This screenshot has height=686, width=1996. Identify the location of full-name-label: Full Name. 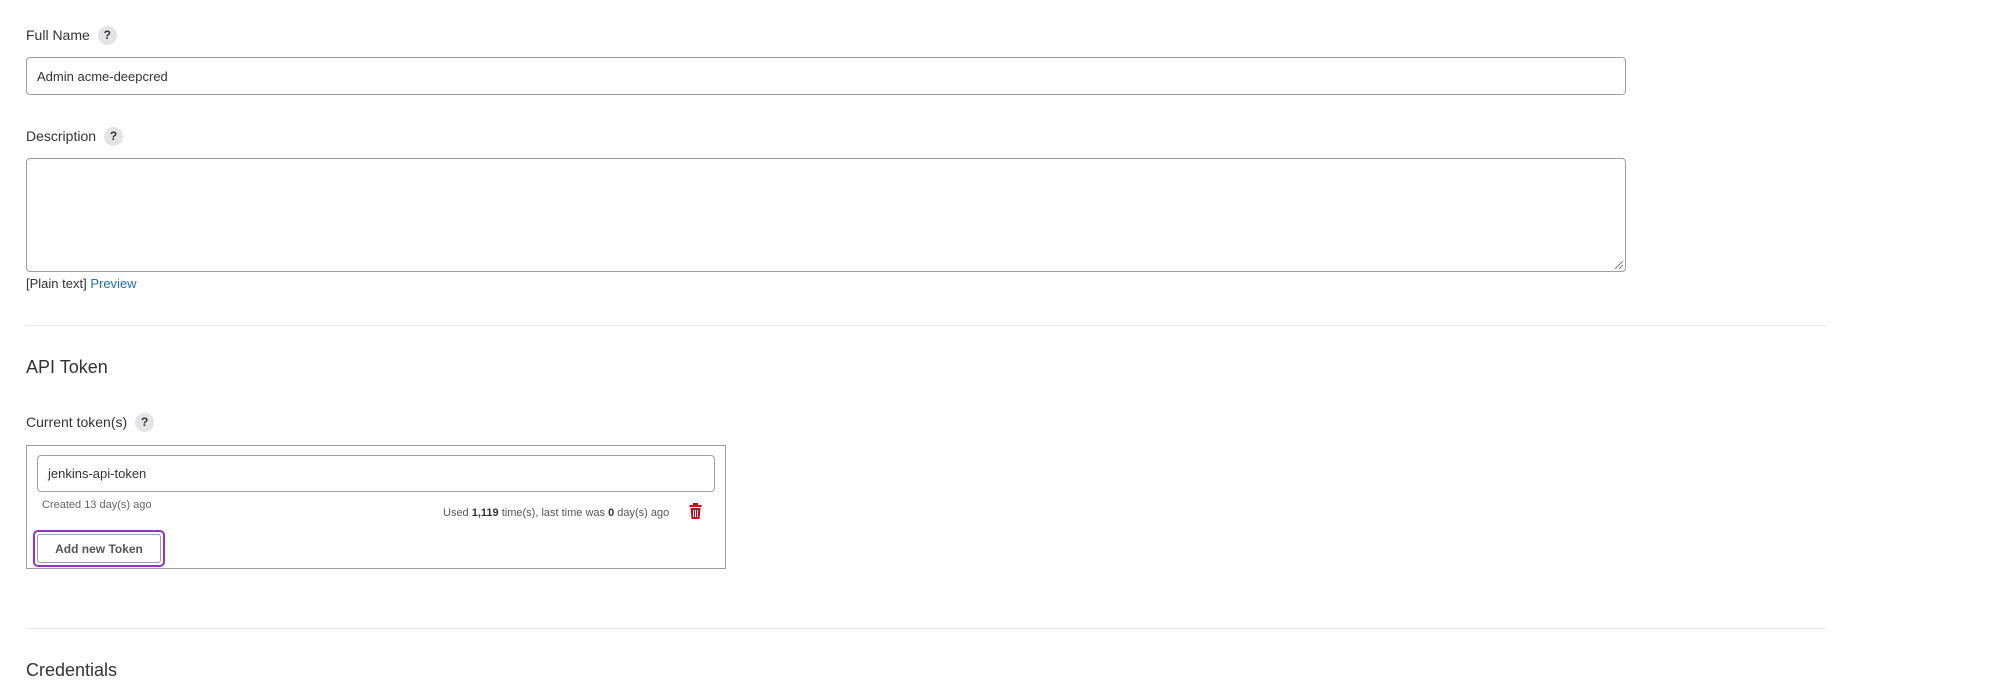
(58, 35).